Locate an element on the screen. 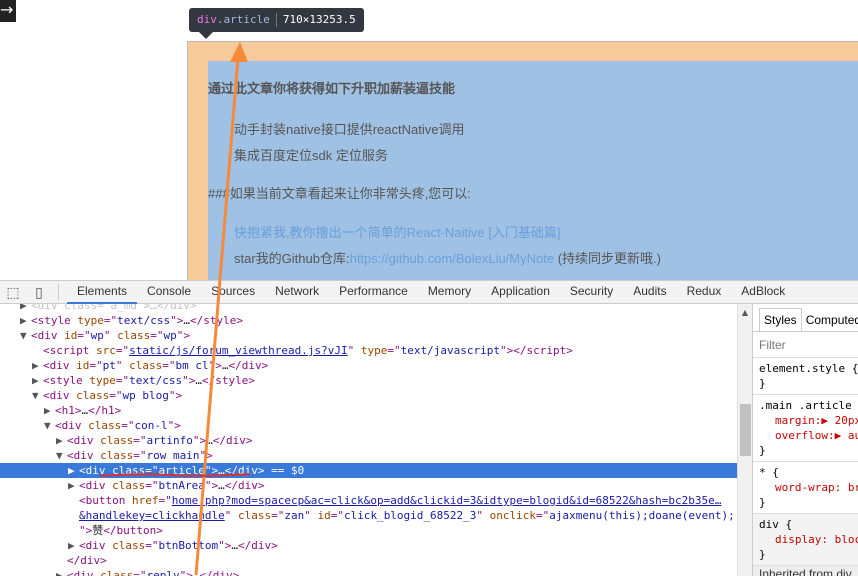  tree-node: ▼ <div class="con-l"> is located at coordinates (368, 425).